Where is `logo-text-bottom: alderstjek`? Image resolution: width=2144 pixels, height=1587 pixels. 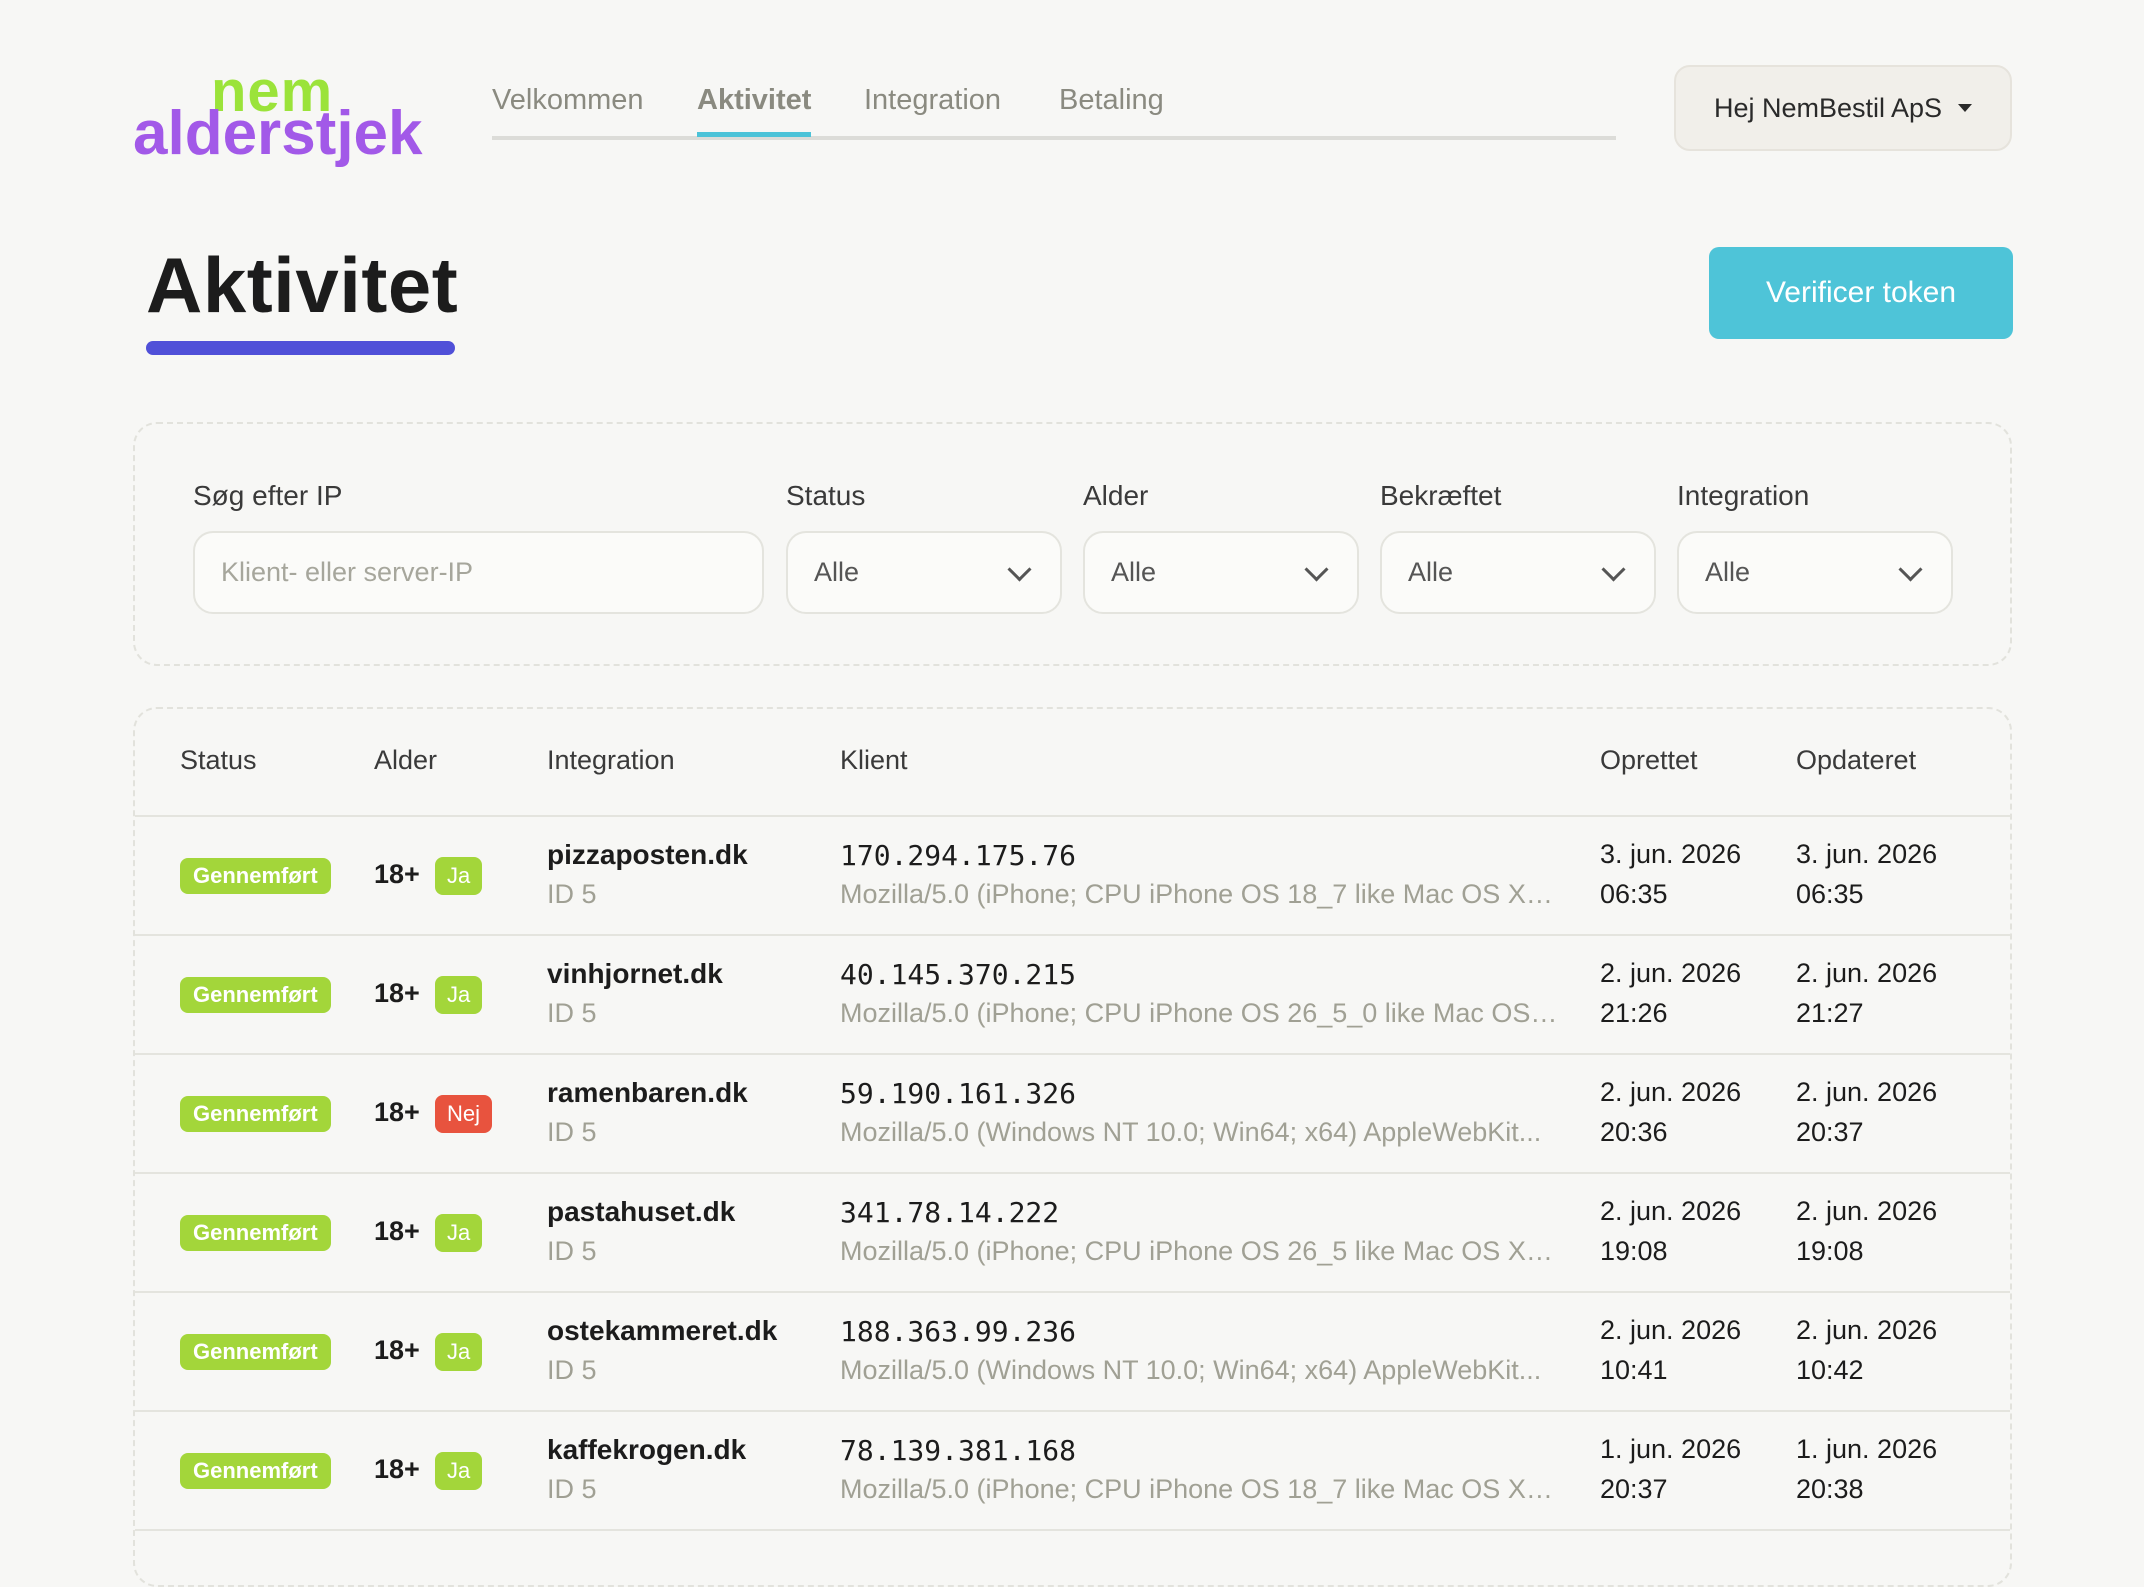 logo-text-bottom: alderstjek is located at coordinates (278, 133).